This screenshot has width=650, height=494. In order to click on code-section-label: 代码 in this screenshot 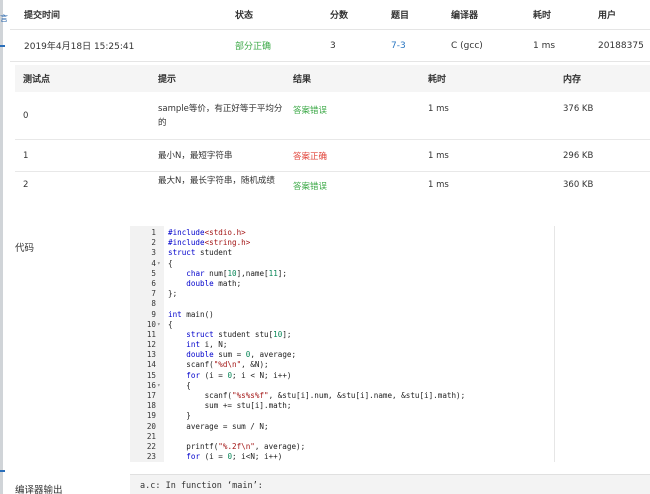, I will do `click(25, 248)`.